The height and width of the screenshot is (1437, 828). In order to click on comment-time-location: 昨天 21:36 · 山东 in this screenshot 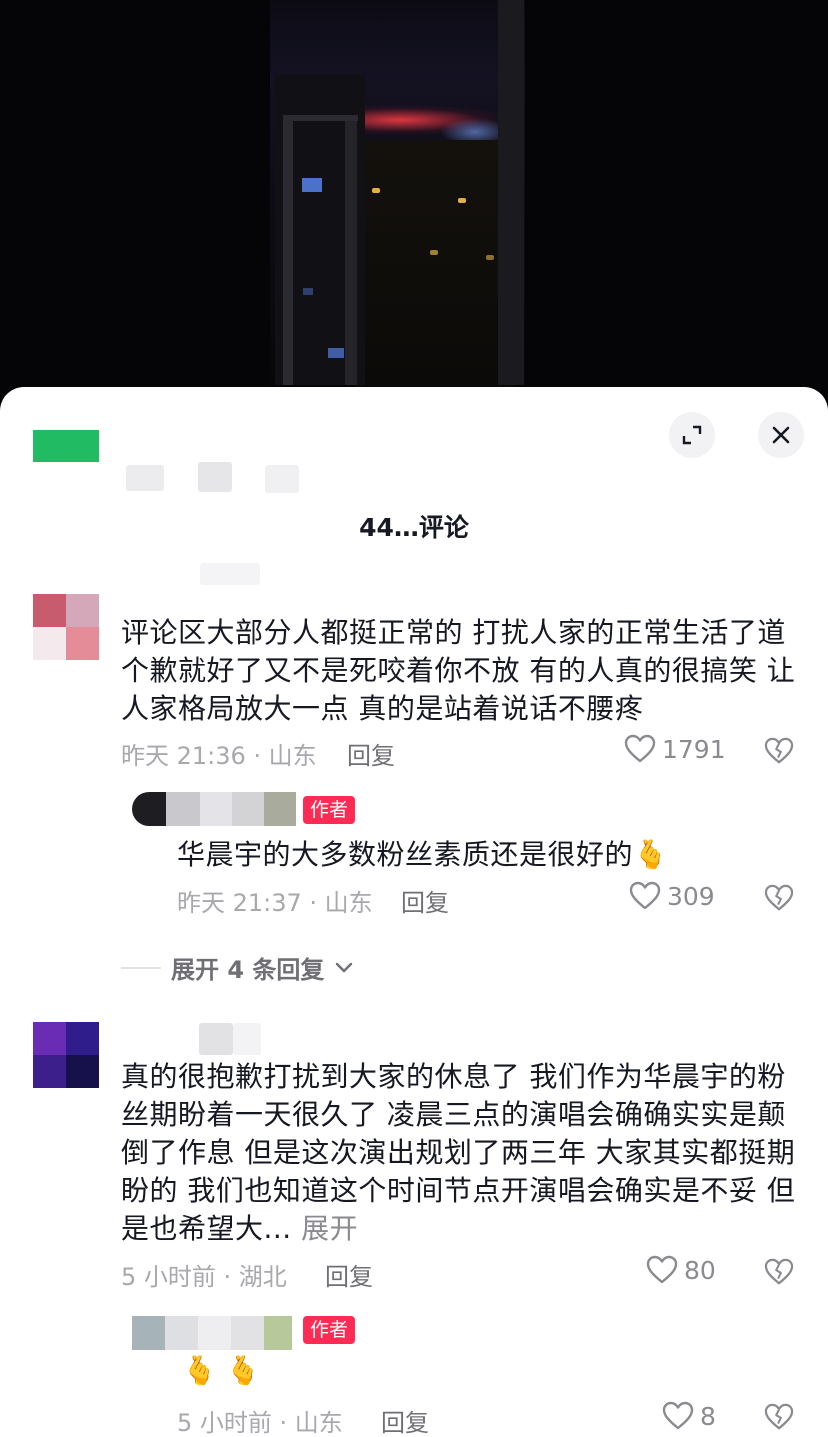, I will do `click(219, 756)`.